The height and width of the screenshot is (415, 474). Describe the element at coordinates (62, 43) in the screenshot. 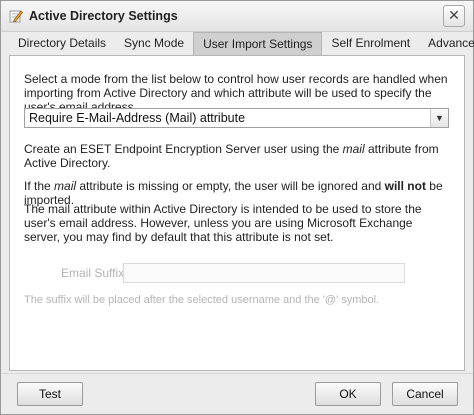

I see `tab-directory-details: Directory Details` at that location.